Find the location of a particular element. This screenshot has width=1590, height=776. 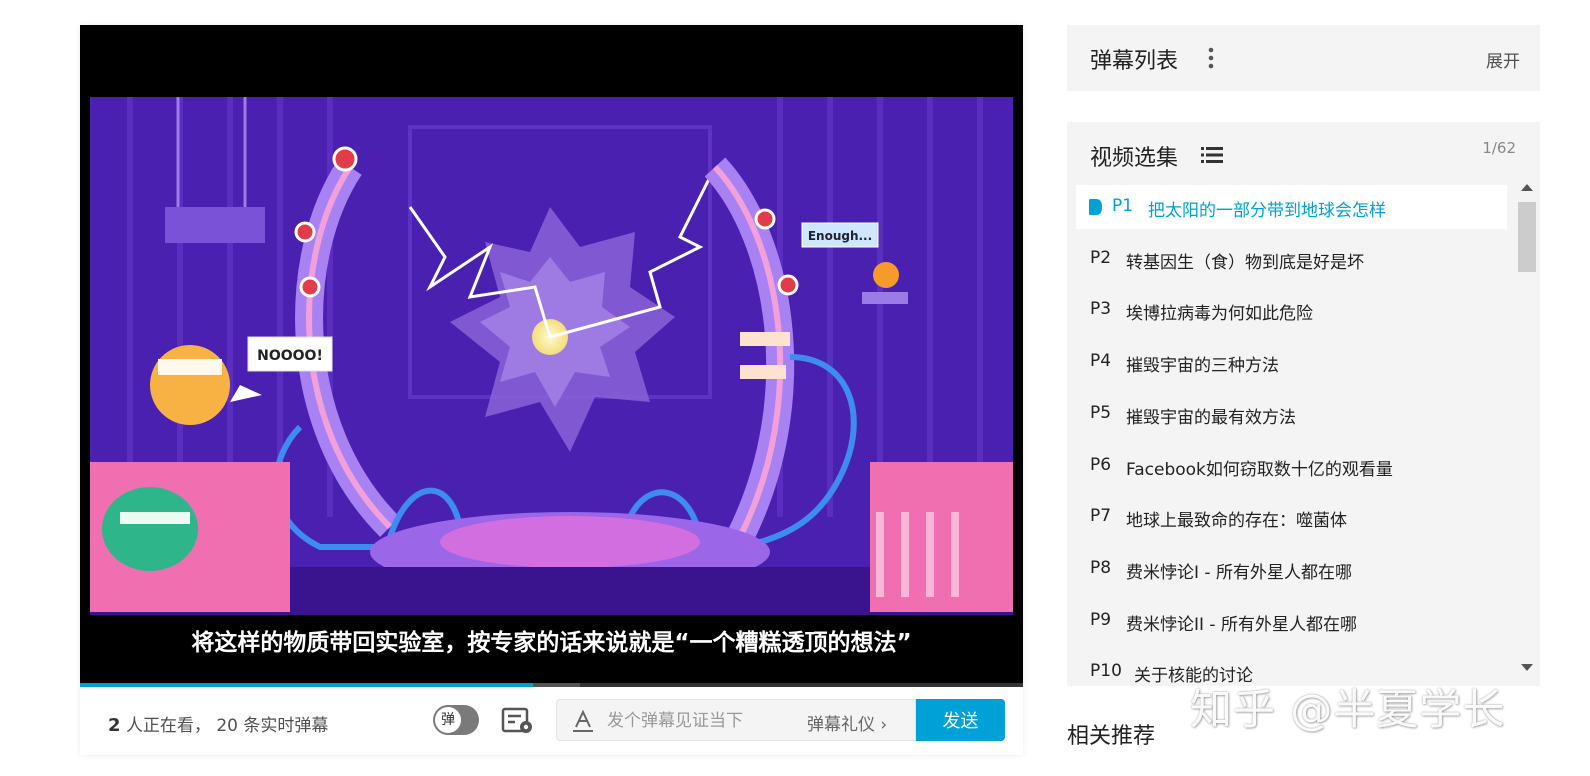

episode-item: P8 费米悖论I - 所有外星人都在哪 is located at coordinates (1291, 569).